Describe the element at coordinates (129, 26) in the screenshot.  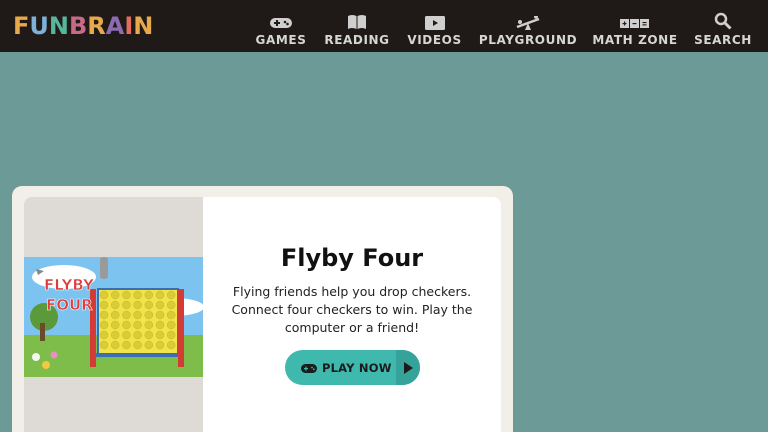
I see `logo-letter: I` at that location.